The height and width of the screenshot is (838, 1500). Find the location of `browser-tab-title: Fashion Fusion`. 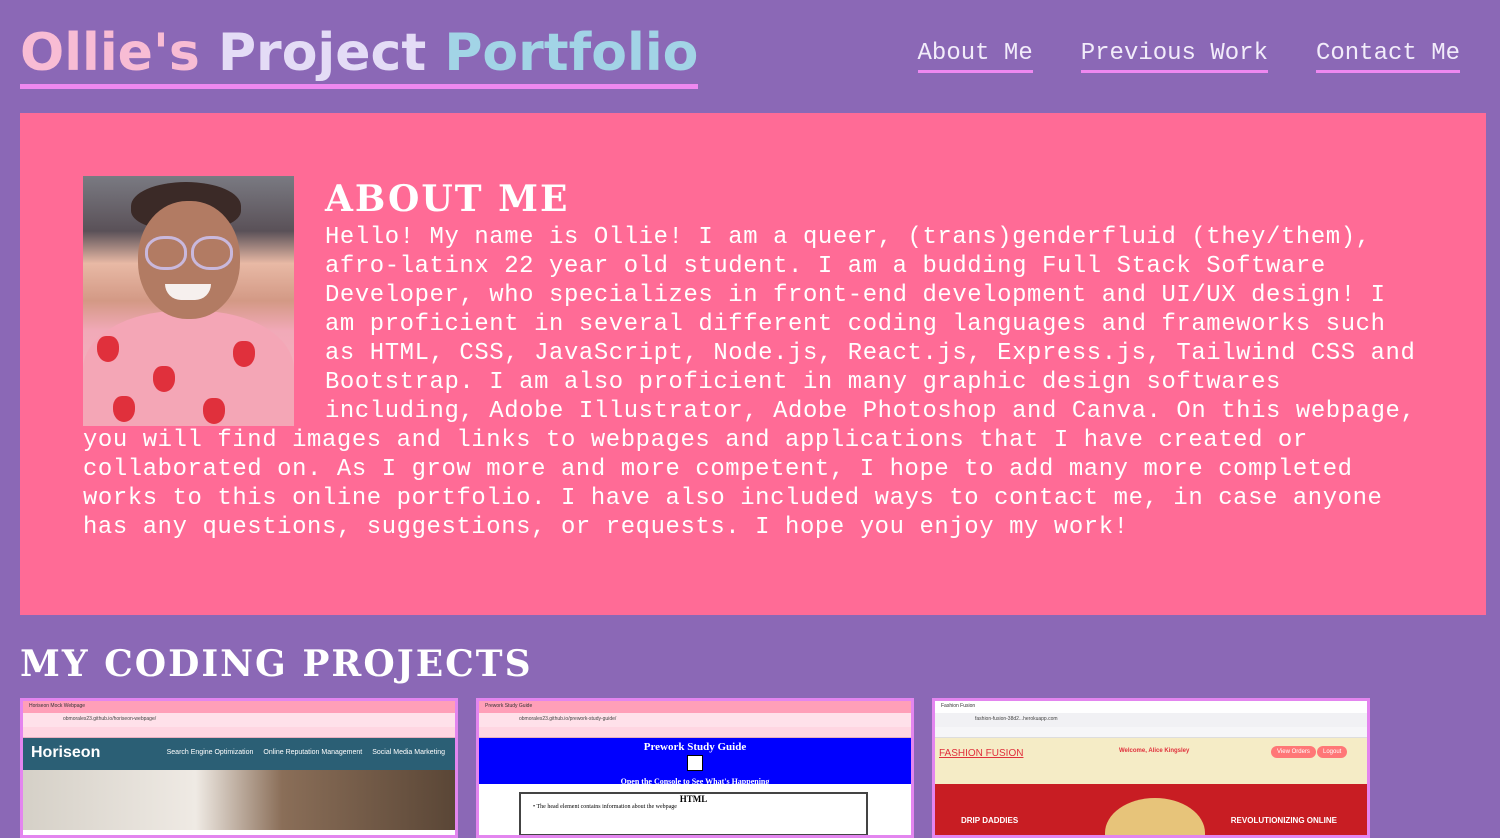

browser-tab-title: Fashion Fusion is located at coordinates (958, 706).